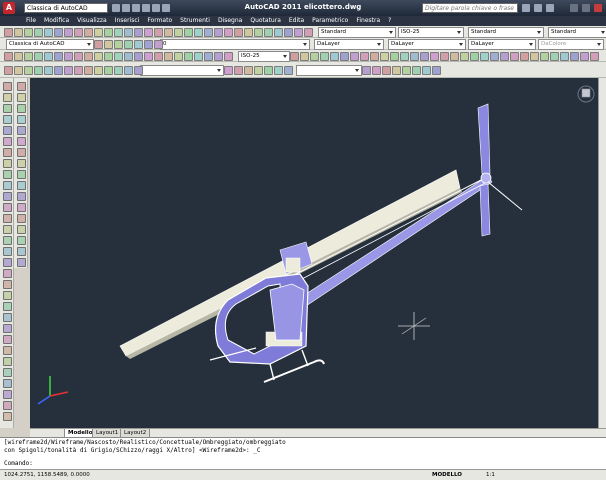 This screenshot has width=606, height=480. Describe the element at coordinates (577, 32) in the screenshot. I see `mleader-style-select: Standard` at that location.